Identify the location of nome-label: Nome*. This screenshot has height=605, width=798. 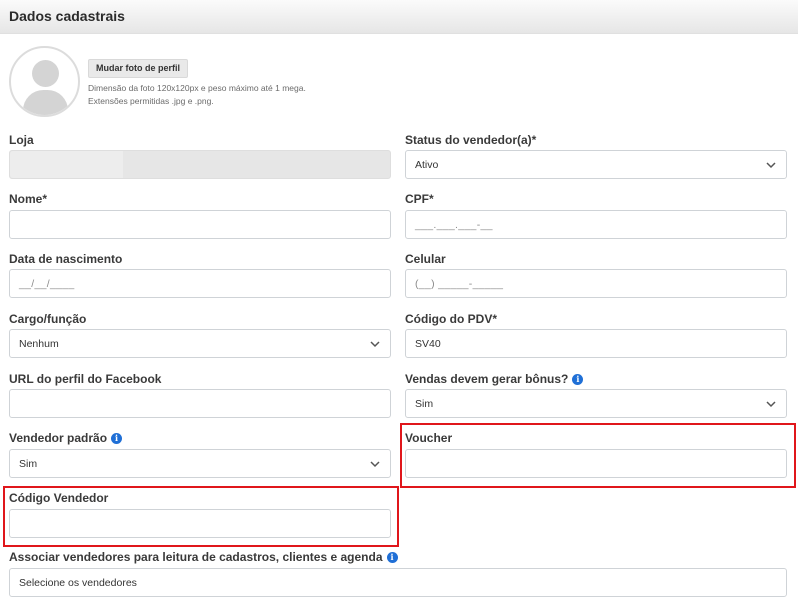
(28, 199).